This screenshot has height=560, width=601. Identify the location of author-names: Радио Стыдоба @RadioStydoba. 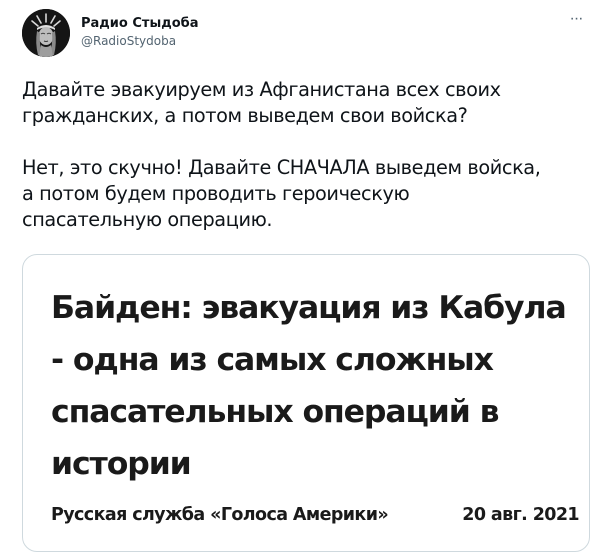
(139, 32).